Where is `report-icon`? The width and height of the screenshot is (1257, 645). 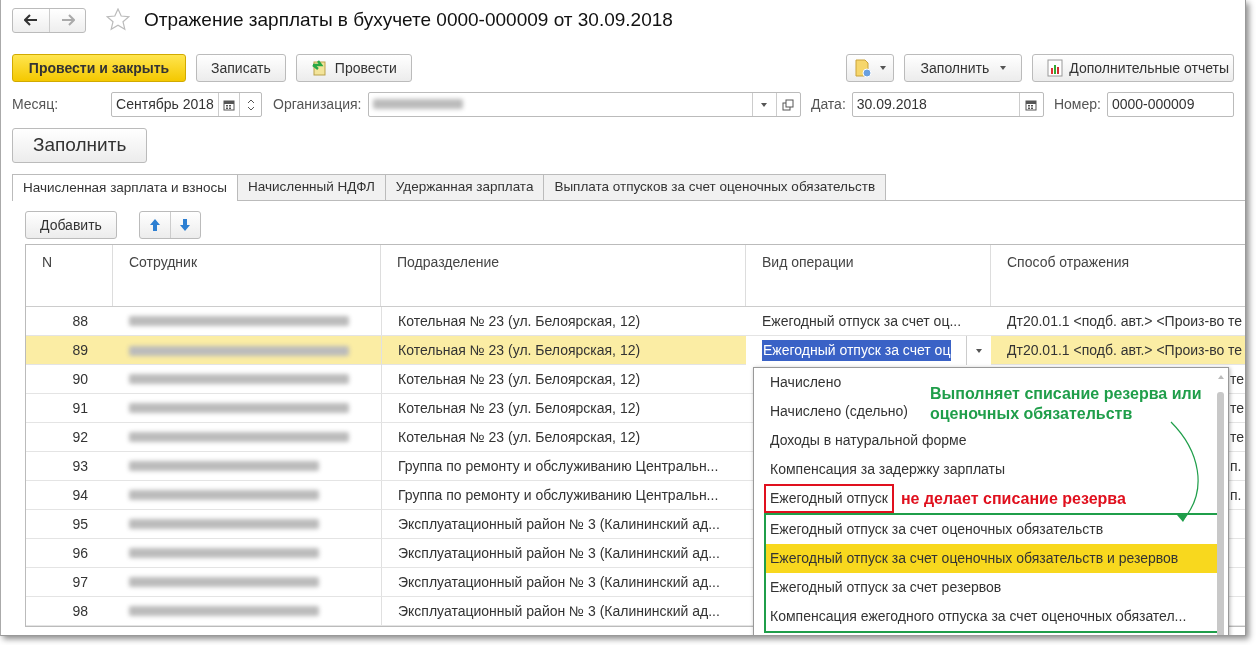 report-icon is located at coordinates (1055, 68).